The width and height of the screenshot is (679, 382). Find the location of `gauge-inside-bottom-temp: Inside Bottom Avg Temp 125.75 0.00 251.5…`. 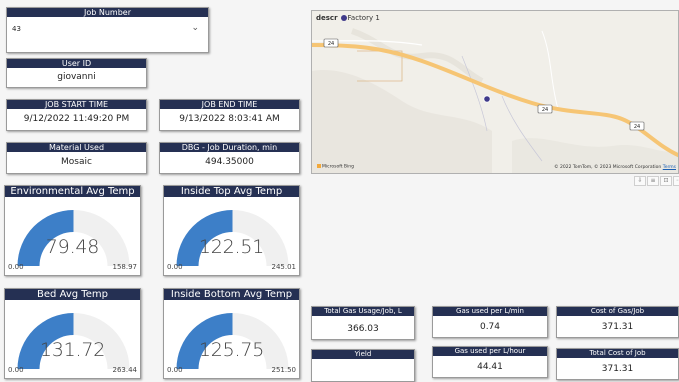

gauge-inside-bottom-temp: Inside Bottom Avg Temp 125.75 0.00 251.5… is located at coordinates (231, 333).